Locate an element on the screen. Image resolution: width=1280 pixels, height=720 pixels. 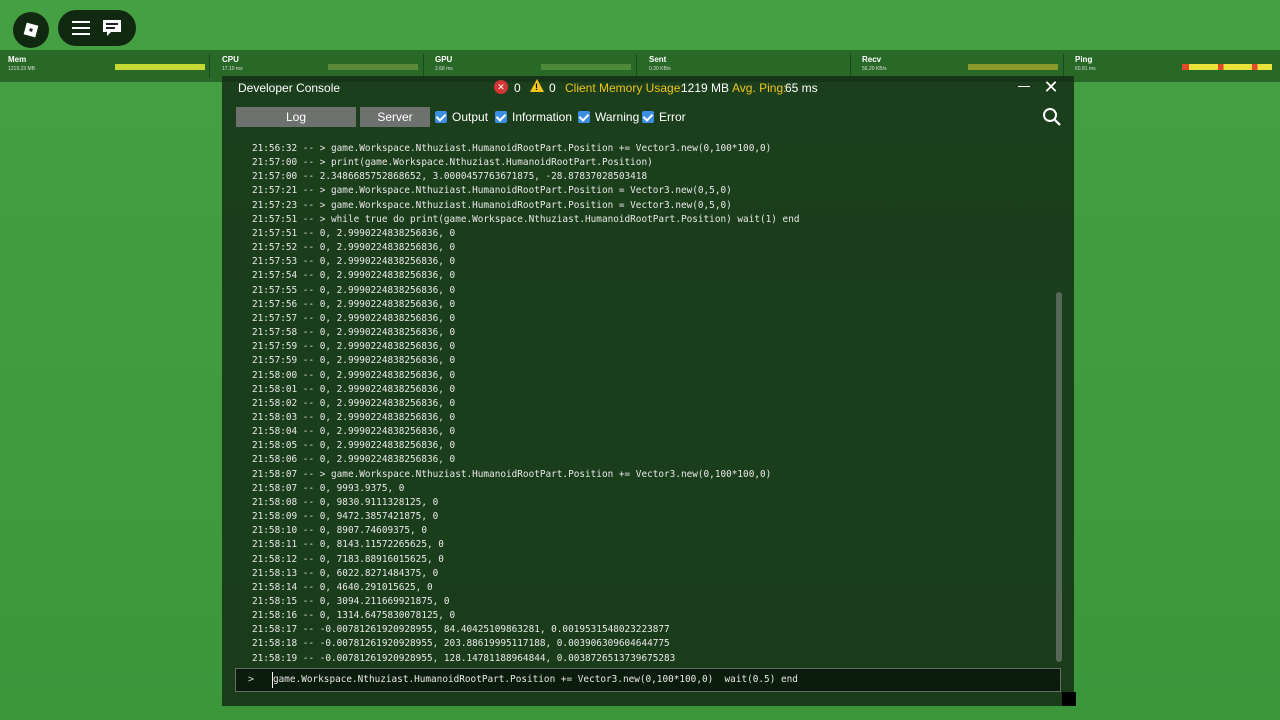
stat-value: 17.10 ms is located at coordinates (232, 69).